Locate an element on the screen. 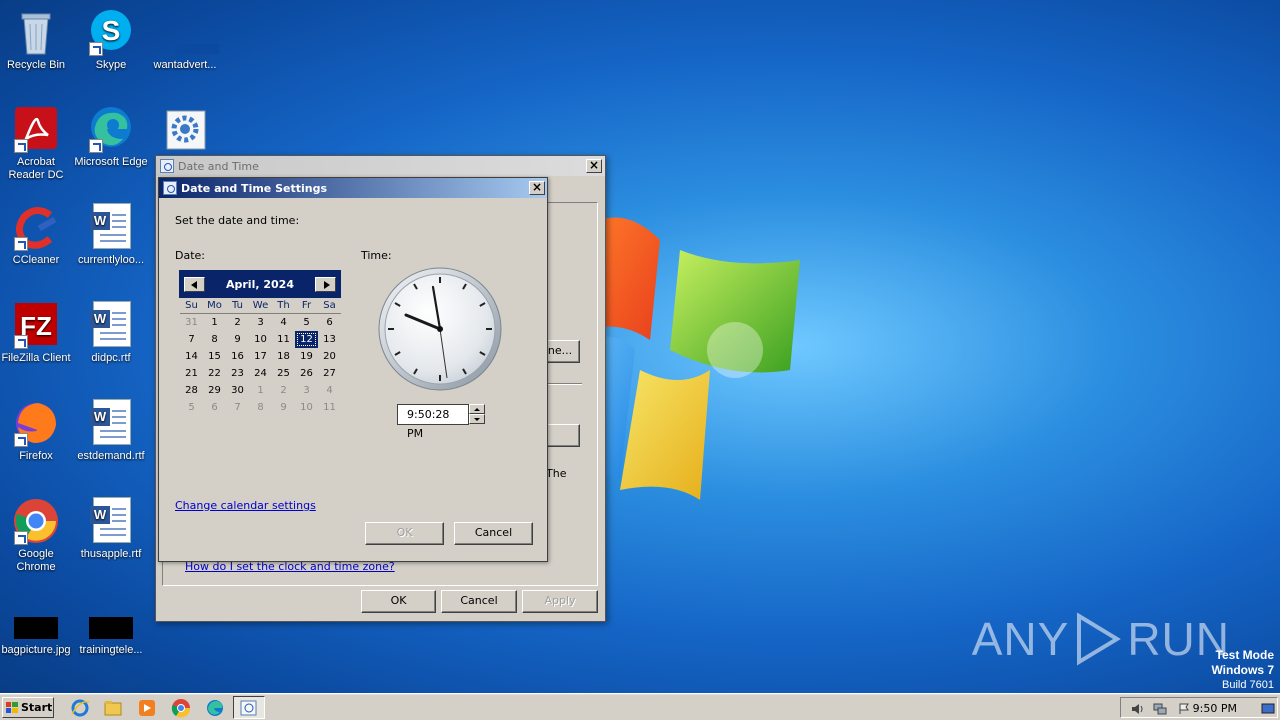 Image resolution: width=1280 pixels, height=720 pixels. calendar-day: 27 is located at coordinates (329, 373).